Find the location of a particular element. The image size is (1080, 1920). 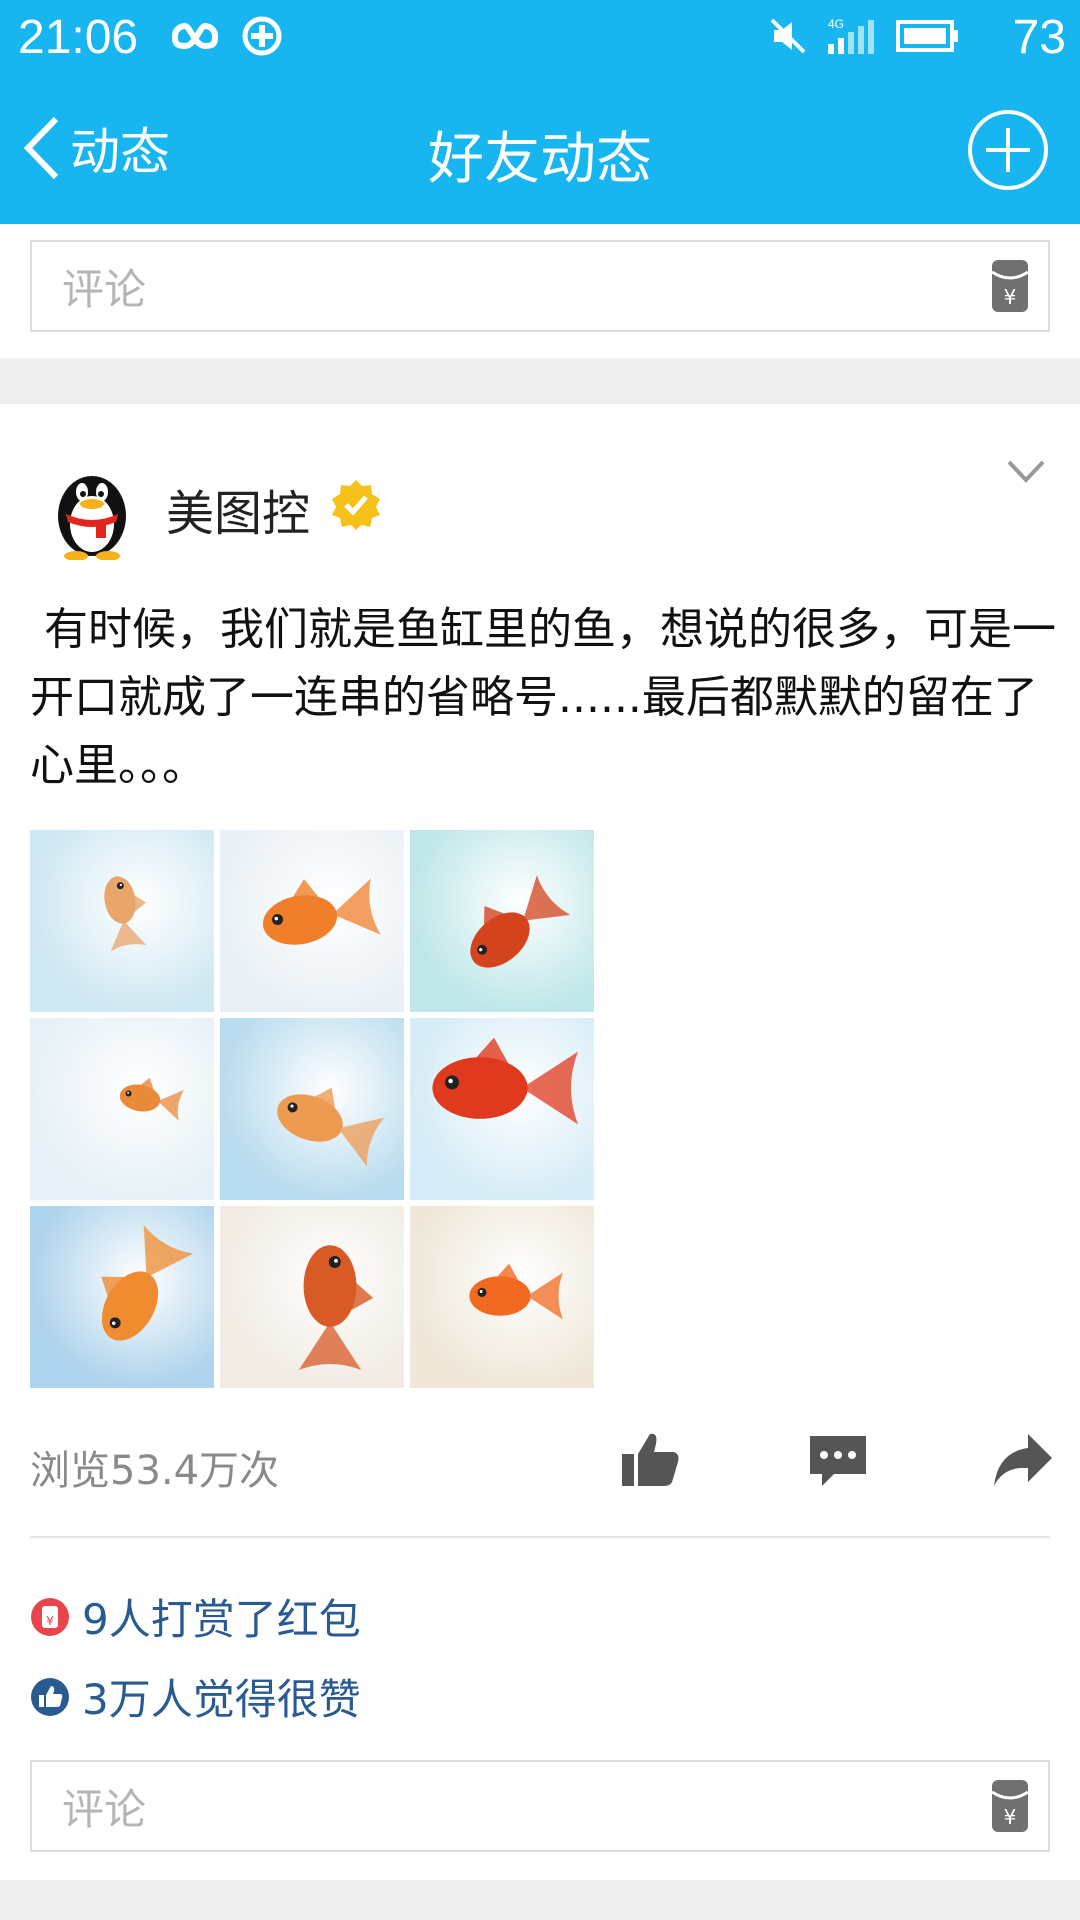

comment-icon is located at coordinates (838, 1460).